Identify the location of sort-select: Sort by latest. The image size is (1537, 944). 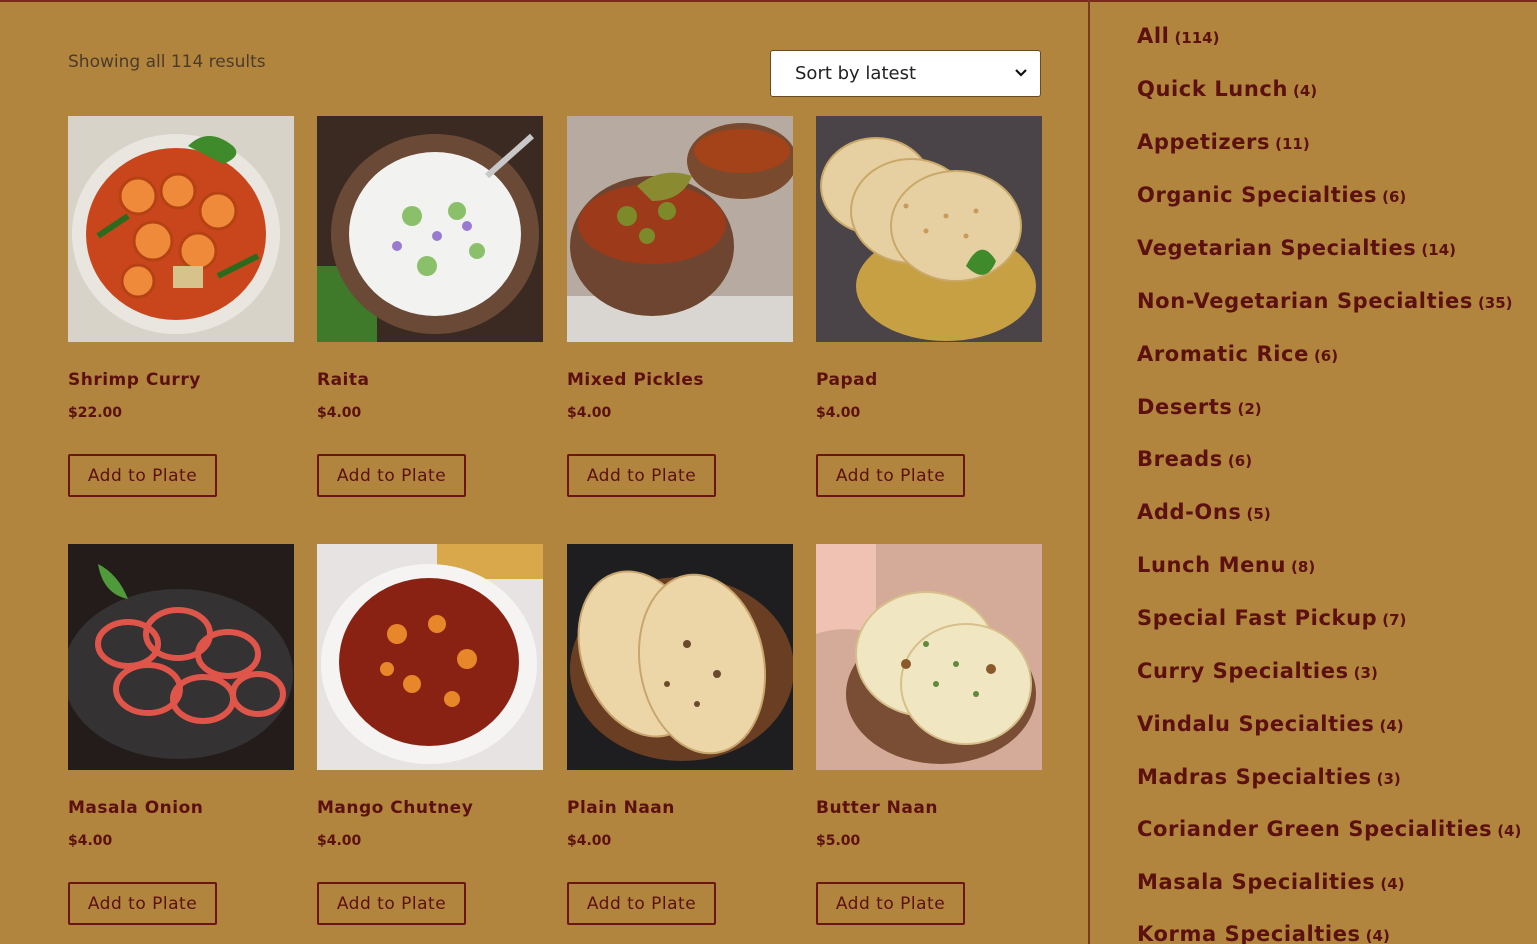
(905, 73).